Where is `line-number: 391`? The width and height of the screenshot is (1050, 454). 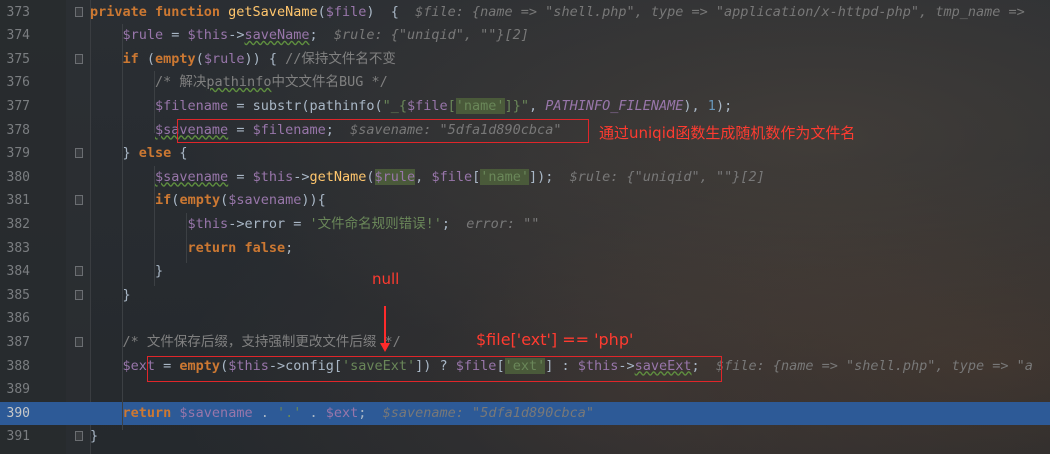
line-number: 391 is located at coordinates (15, 437).